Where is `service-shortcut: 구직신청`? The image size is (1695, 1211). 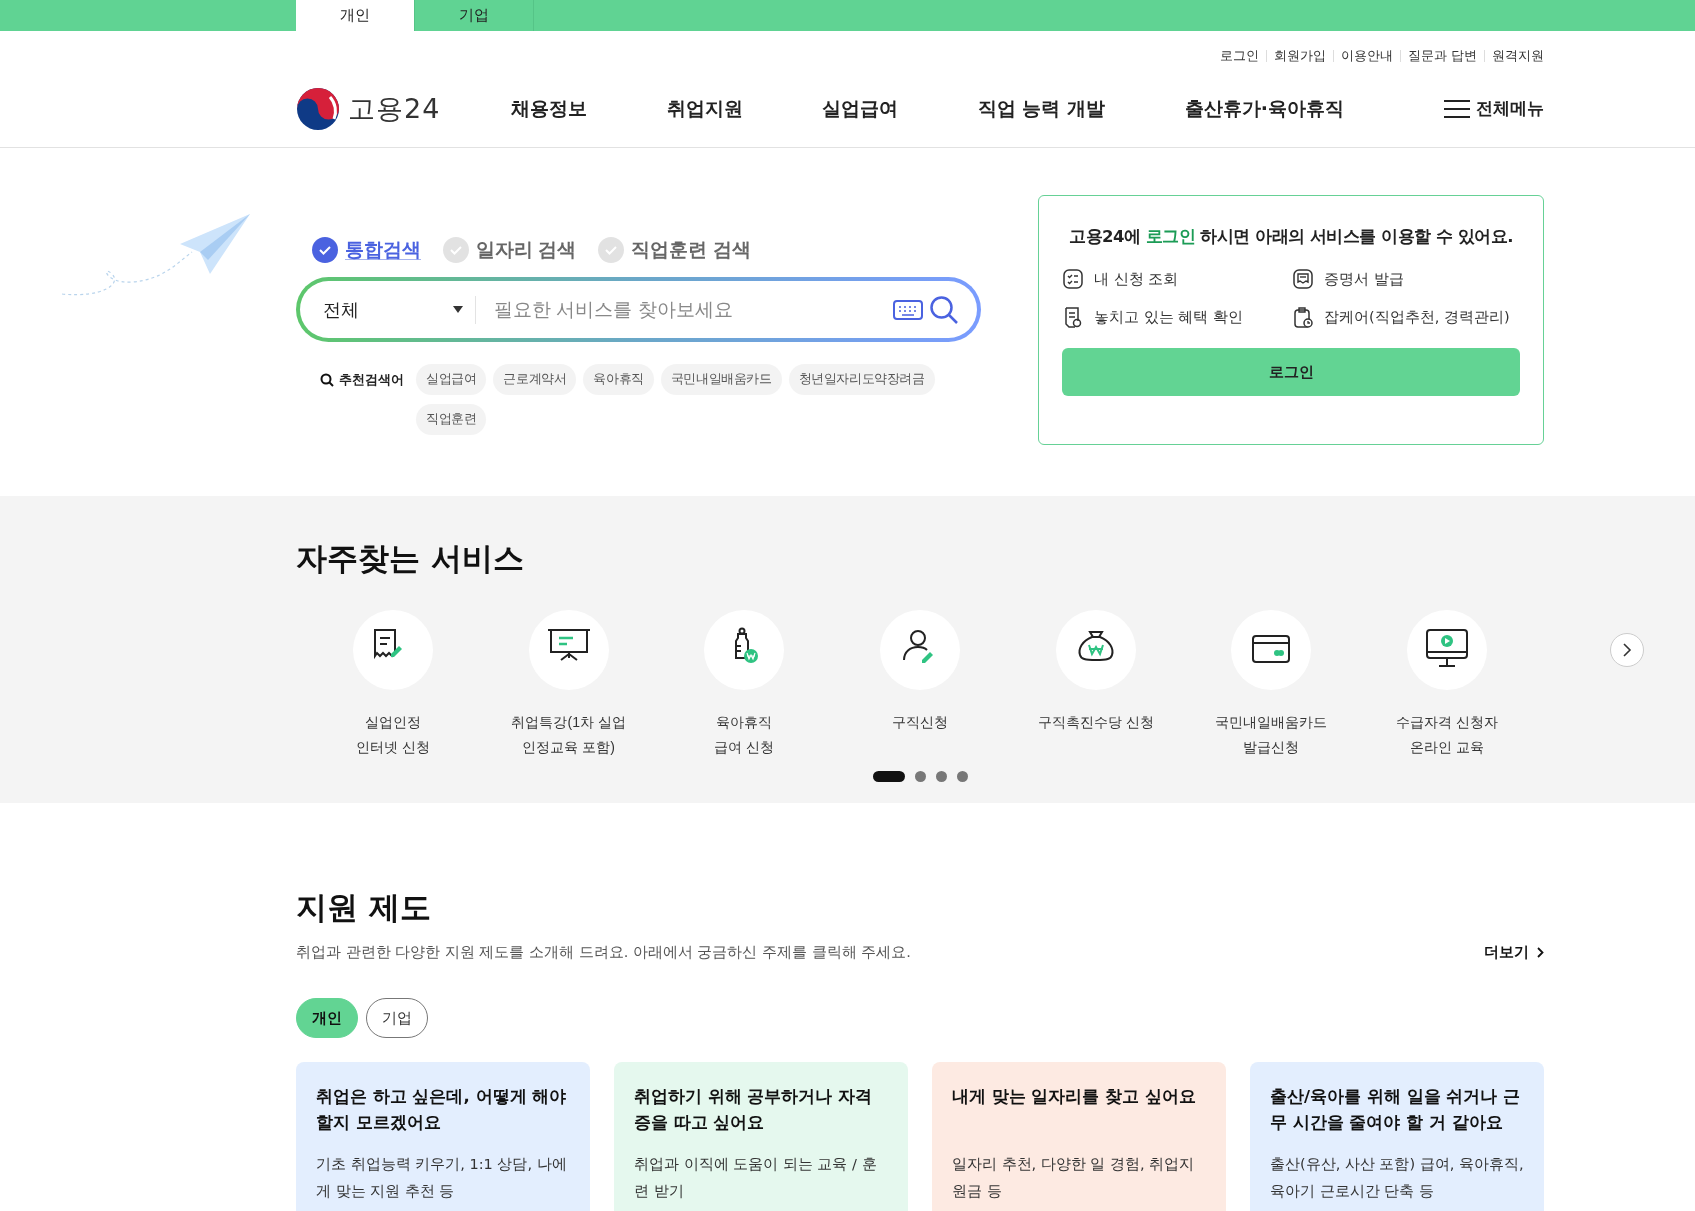
service-shortcut: 구직신청 is located at coordinates (919, 684).